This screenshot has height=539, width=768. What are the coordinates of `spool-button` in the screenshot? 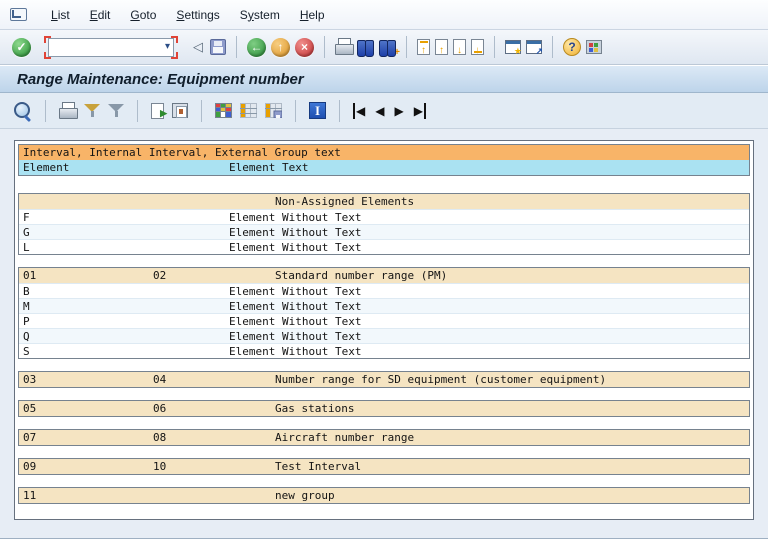 It's located at (180, 110).